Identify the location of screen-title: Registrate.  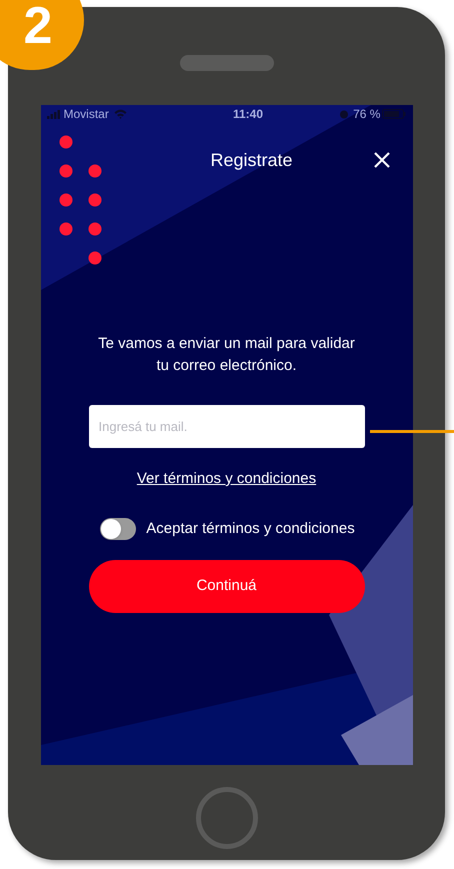
(251, 160).